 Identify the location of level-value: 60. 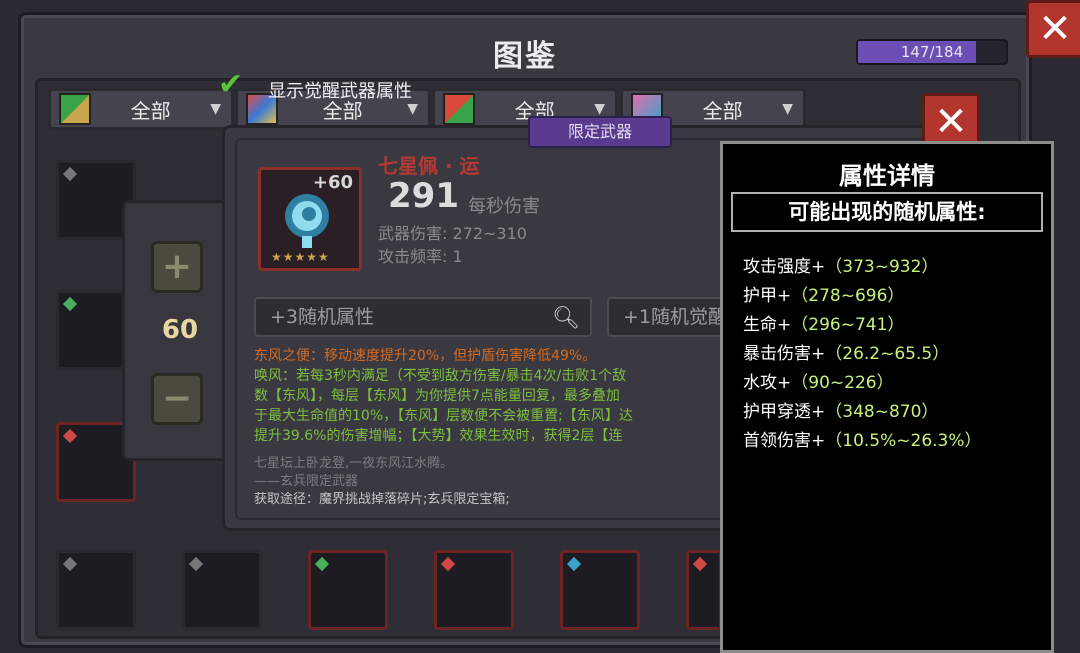
(180, 330).